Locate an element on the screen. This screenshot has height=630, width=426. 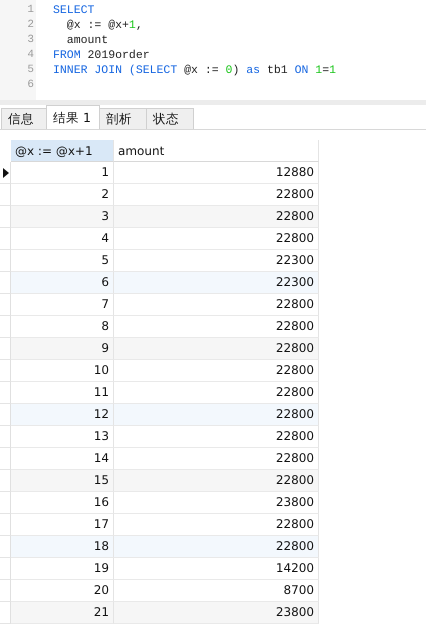
line-number: 4 is located at coordinates (30, 55).